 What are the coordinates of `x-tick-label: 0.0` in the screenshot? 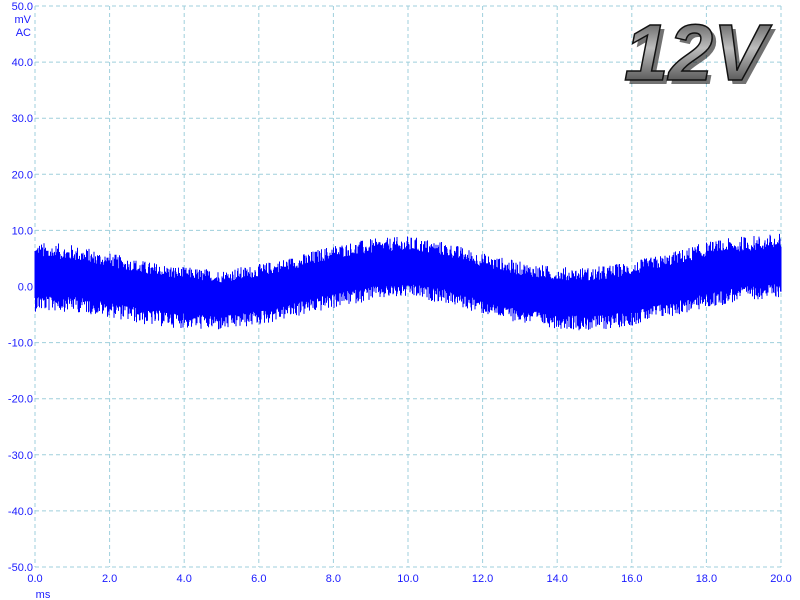 It's located at (34, 579).